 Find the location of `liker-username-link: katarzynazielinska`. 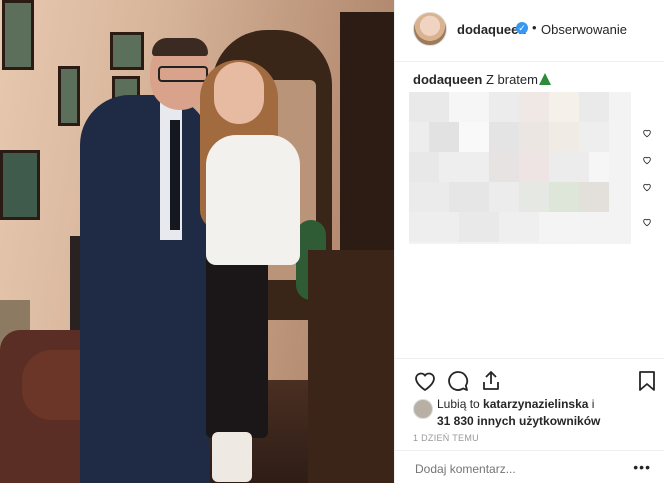

liker-username-link: katarzynazielinska is located at coordinates (535, 404).